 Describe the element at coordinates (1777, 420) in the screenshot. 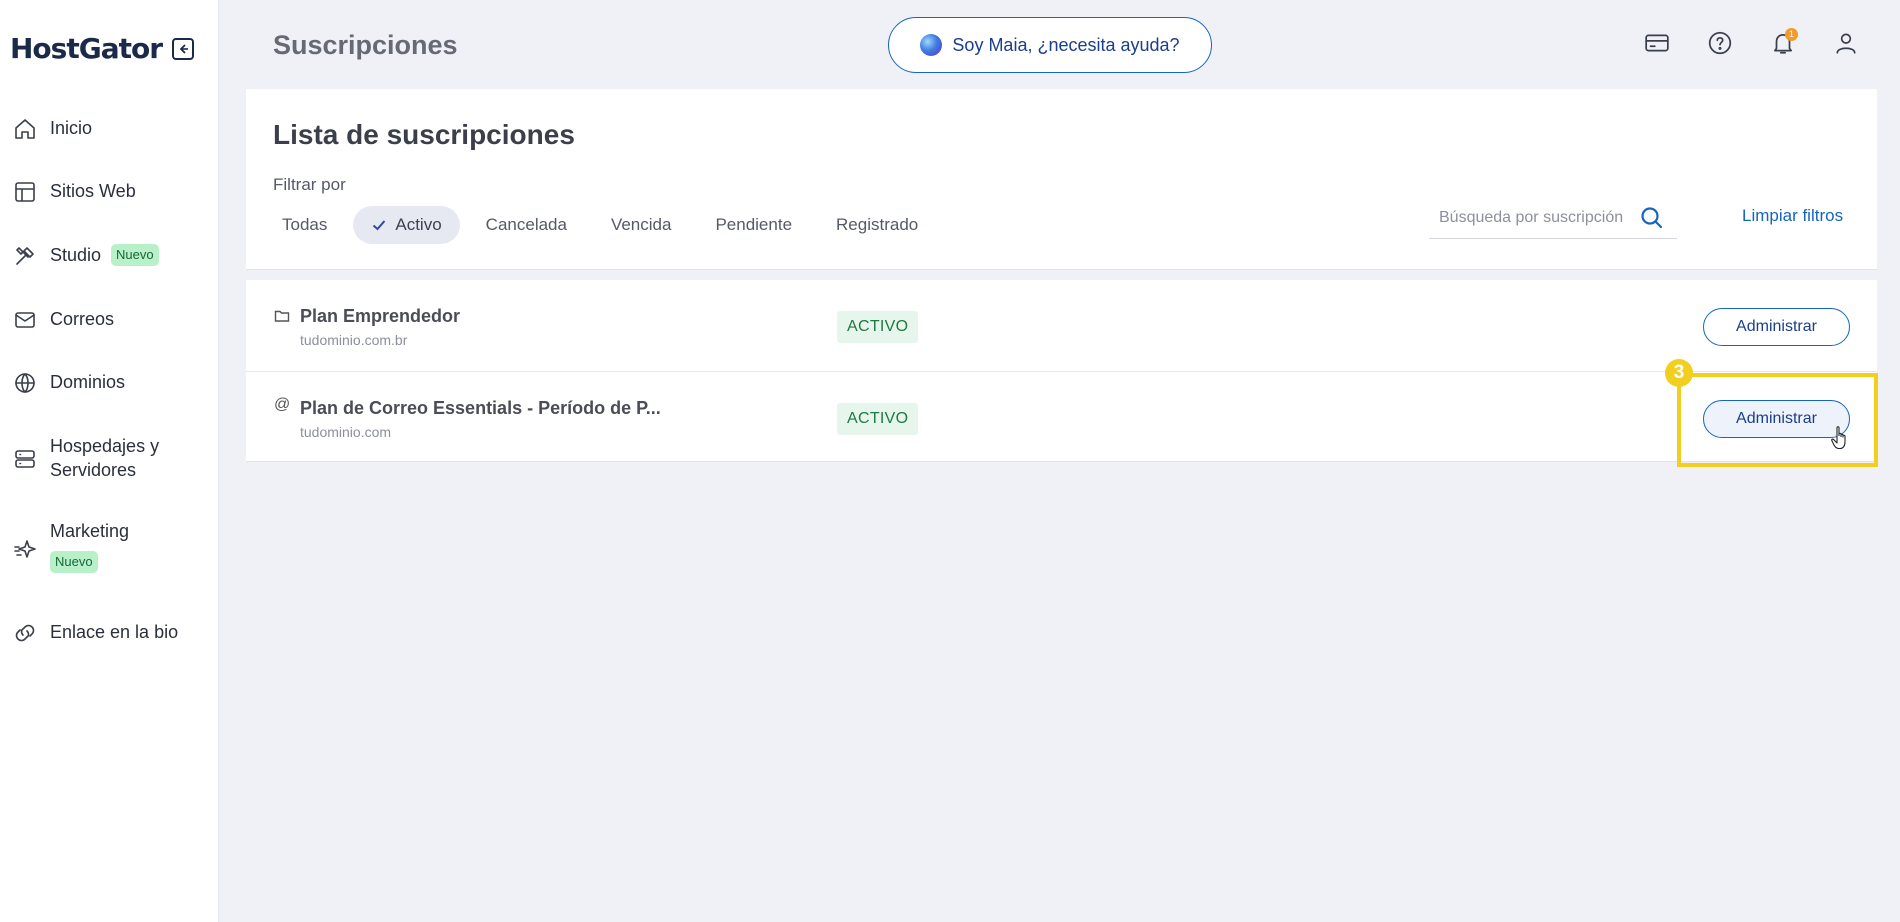

I see `tutorial-highlight-box` at that location.